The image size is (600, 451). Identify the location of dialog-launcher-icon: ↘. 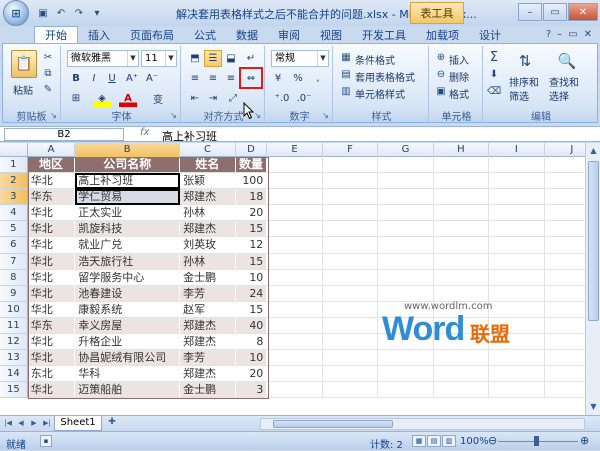
(53, 115).